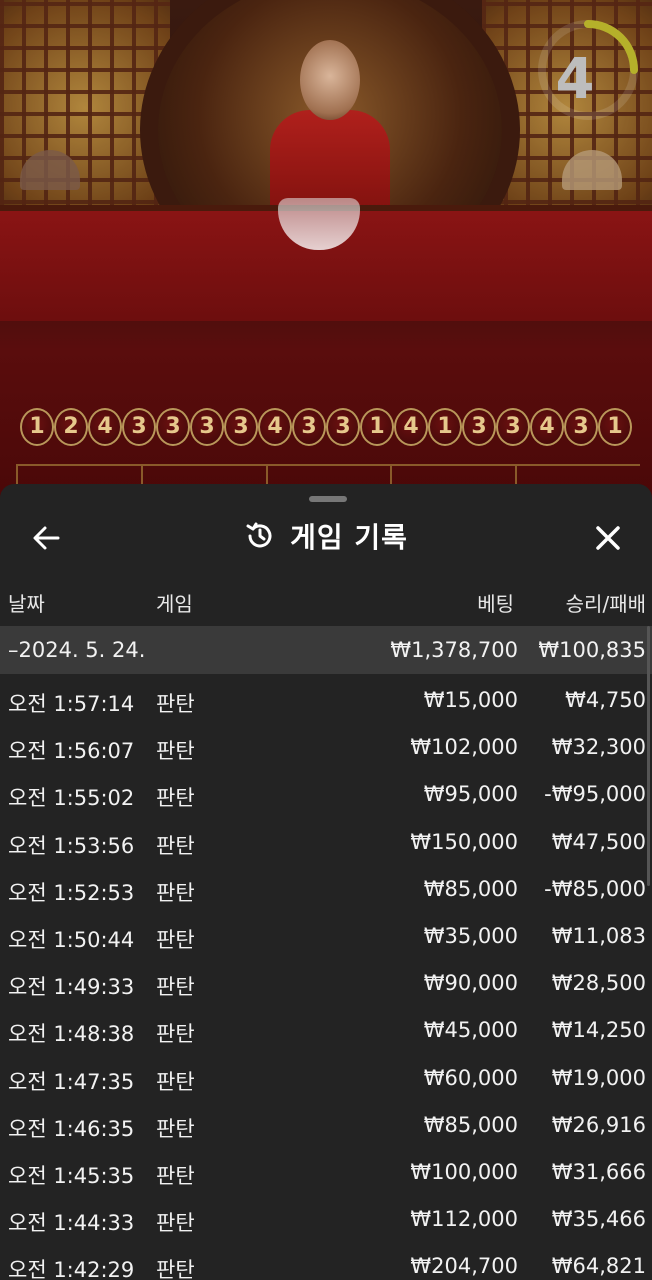 Image resolution: width=652 pixels, height=1280 pixels. Describe the element at coordinates (598, 1219) in the screenshot. I see `row-result: ₩35,466` at that location.